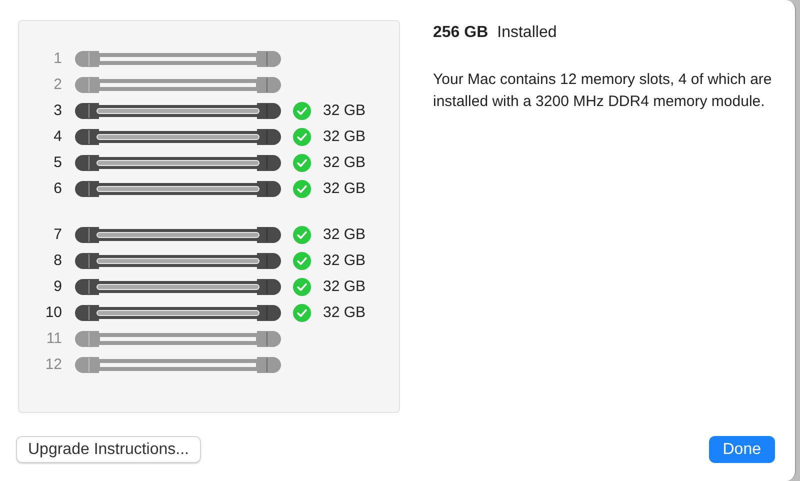 The image size is (800, 481). Describe the element at coordinates (57, 162) in the screenshot. I see `slot-number: 5` at that location.